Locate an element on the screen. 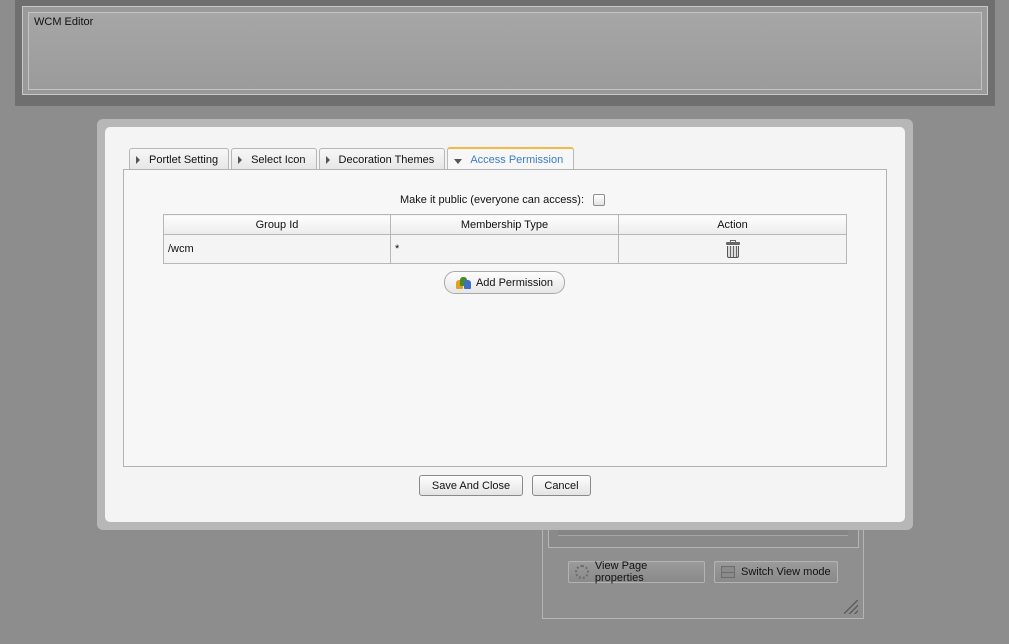 The height and width of the screenshot is (644, 1009). switch-mode-icon is located at coordinates (728, 572).